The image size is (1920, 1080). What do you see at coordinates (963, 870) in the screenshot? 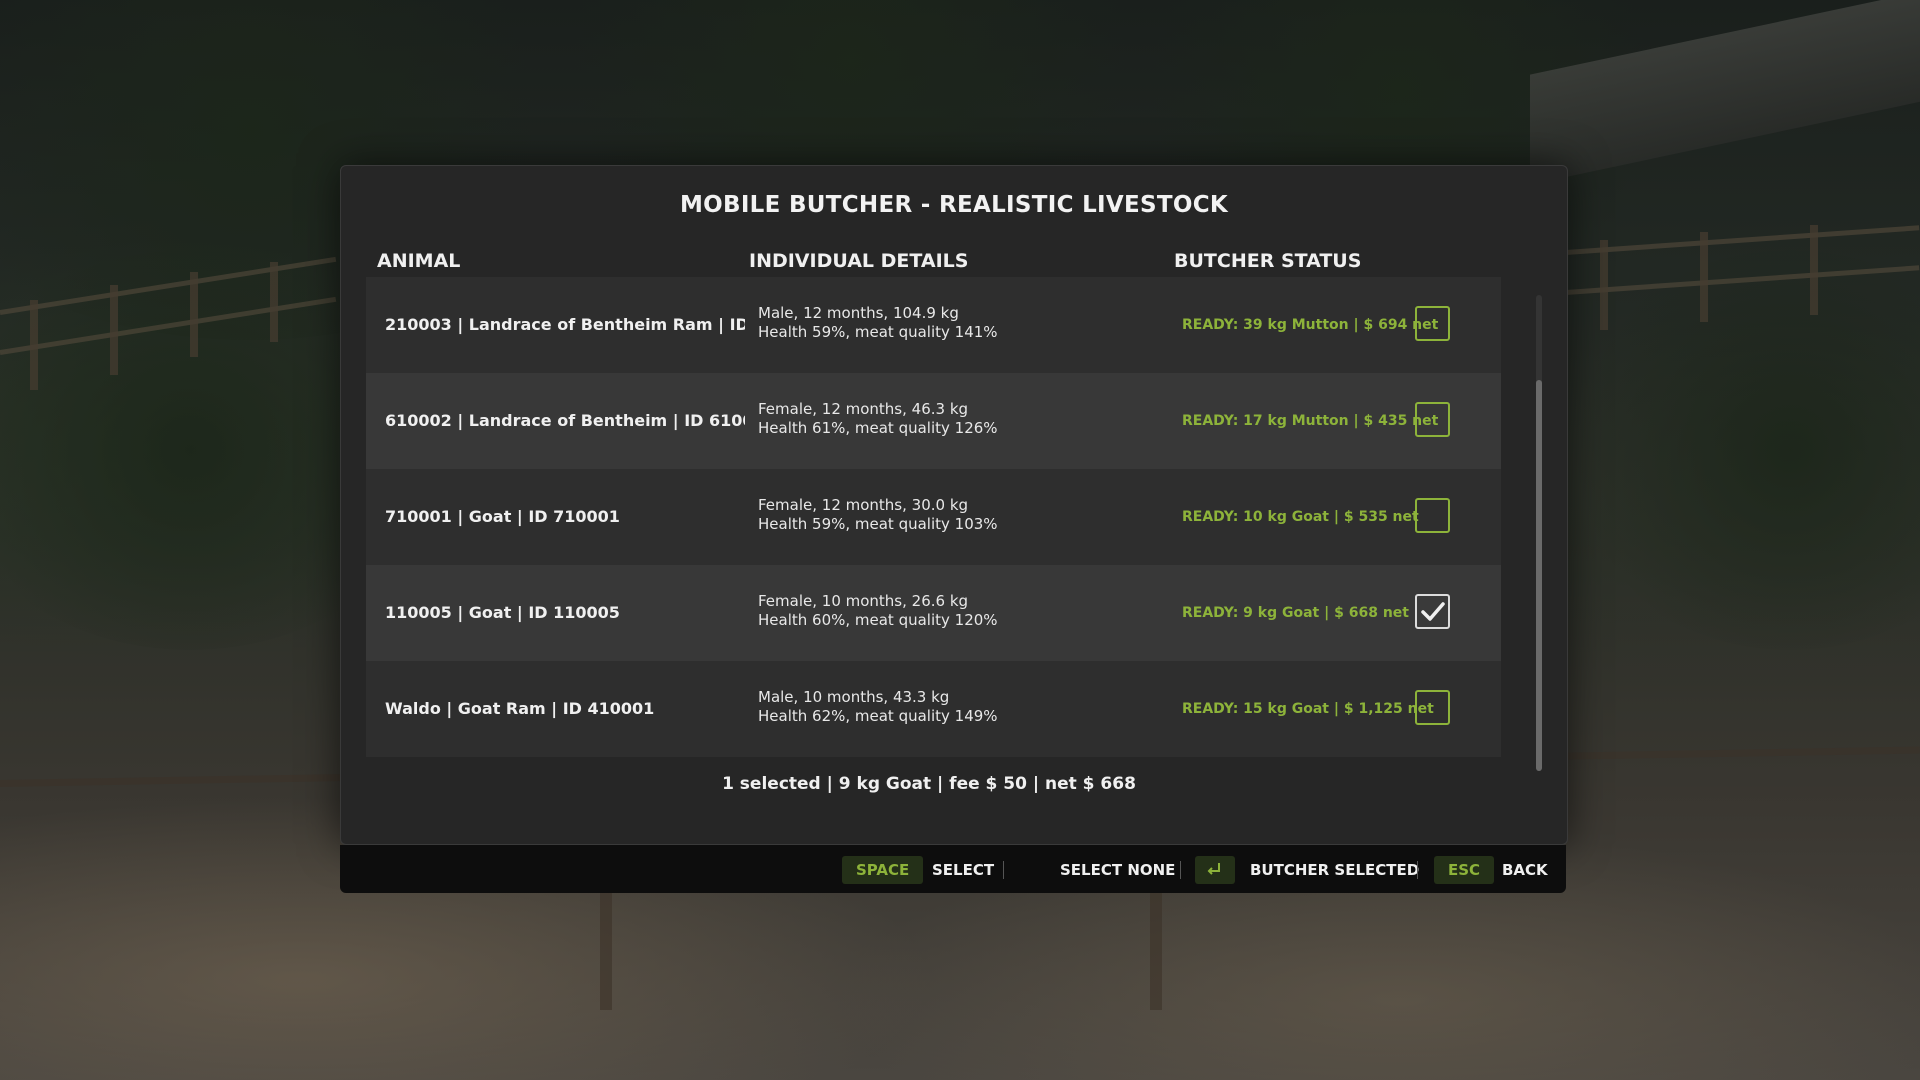
I see `select-button: SELECT` at bounding box center [963, 870].